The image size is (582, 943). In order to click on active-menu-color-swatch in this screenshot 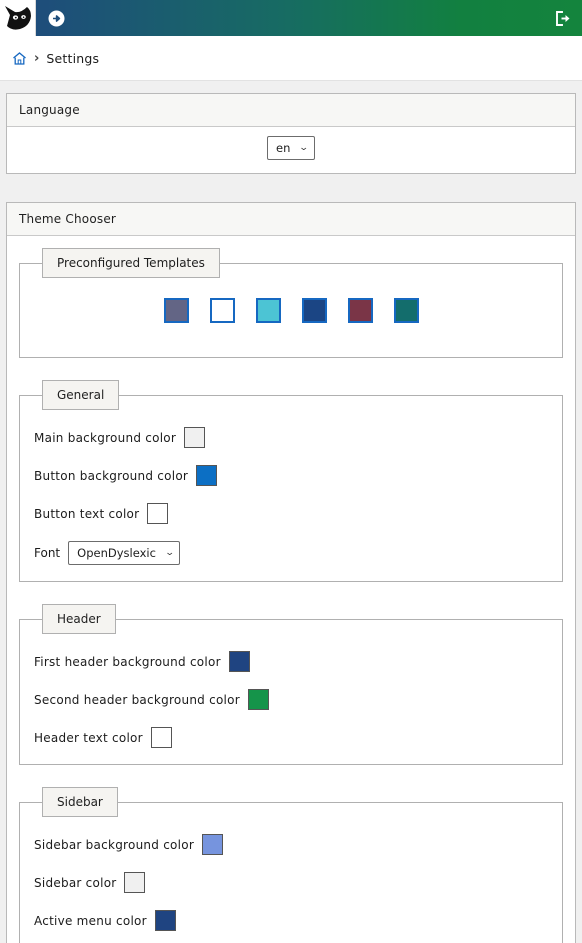, I will do `click(165, 920)`.